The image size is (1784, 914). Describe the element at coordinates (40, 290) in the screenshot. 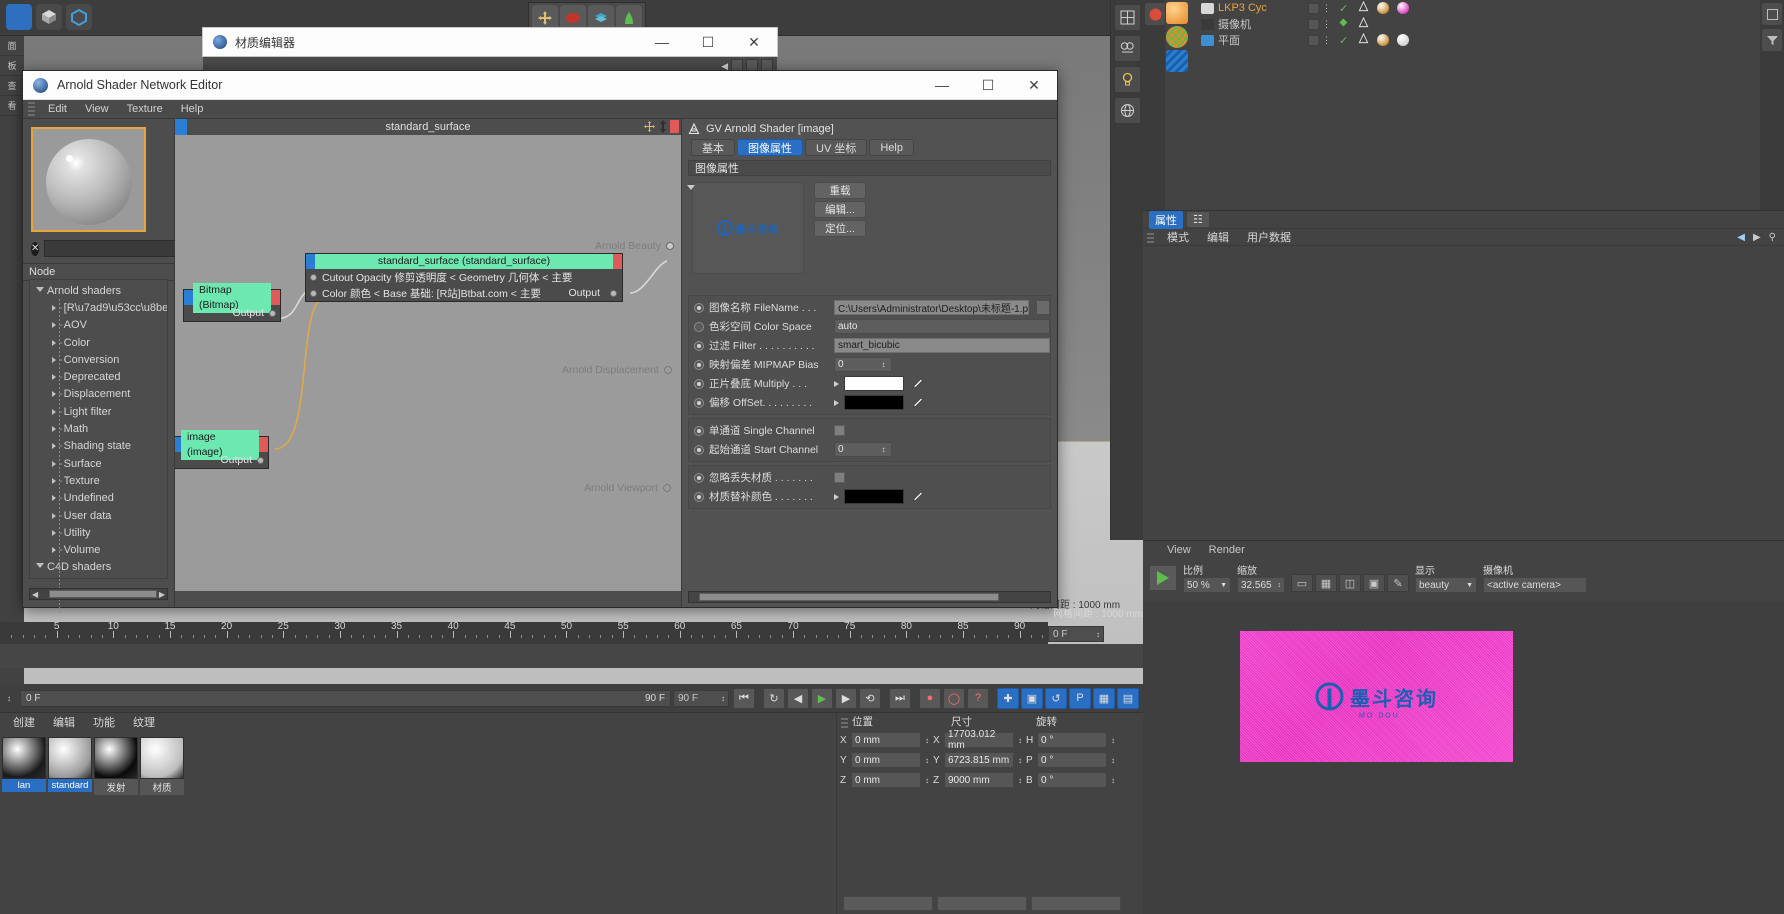

I see `tree-expand-icon` at that location.